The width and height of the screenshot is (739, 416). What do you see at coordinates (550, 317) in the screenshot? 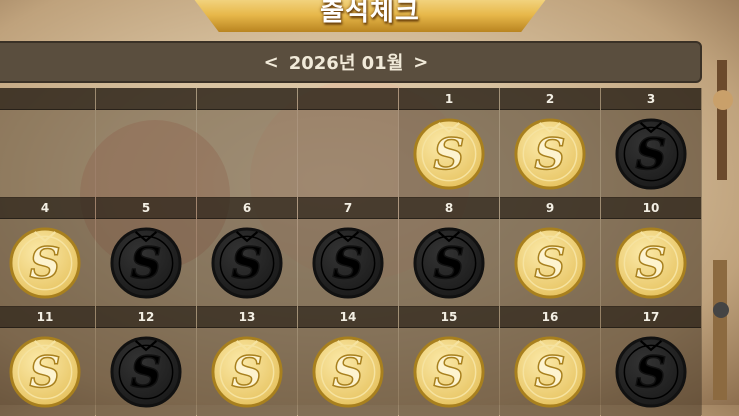
I see `day-number: 16` at bounding box center [550, 317].